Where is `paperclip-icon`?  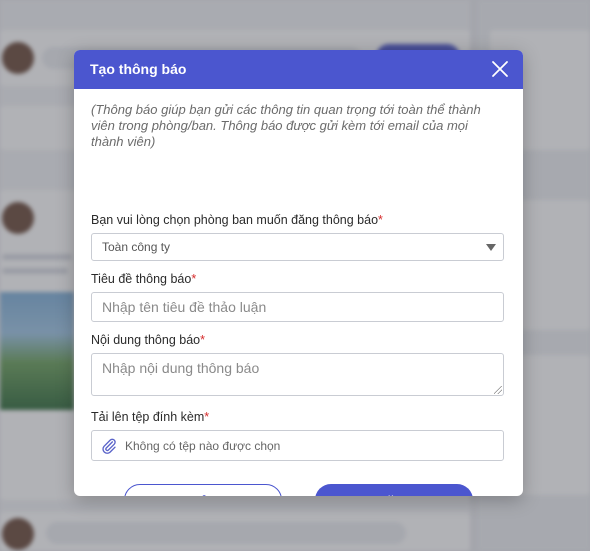
paperclip-icon is located at coordinates (109, 446).